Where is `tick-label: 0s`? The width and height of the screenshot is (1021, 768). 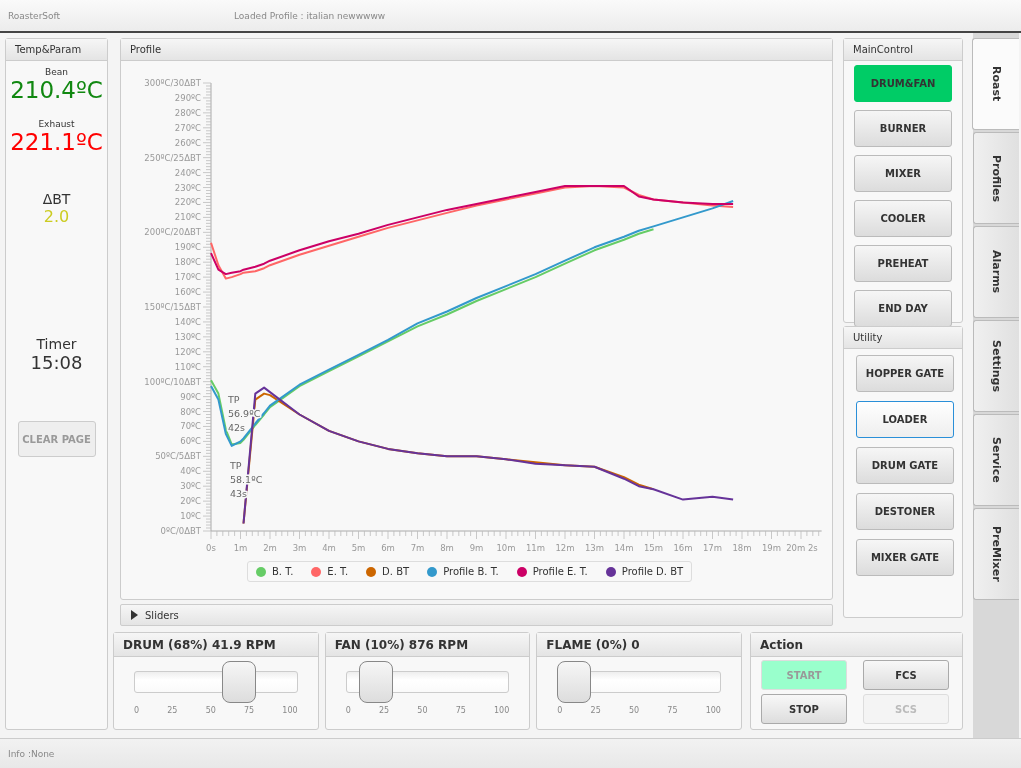 tick-label: 0s is located at coordinates (211, 548).